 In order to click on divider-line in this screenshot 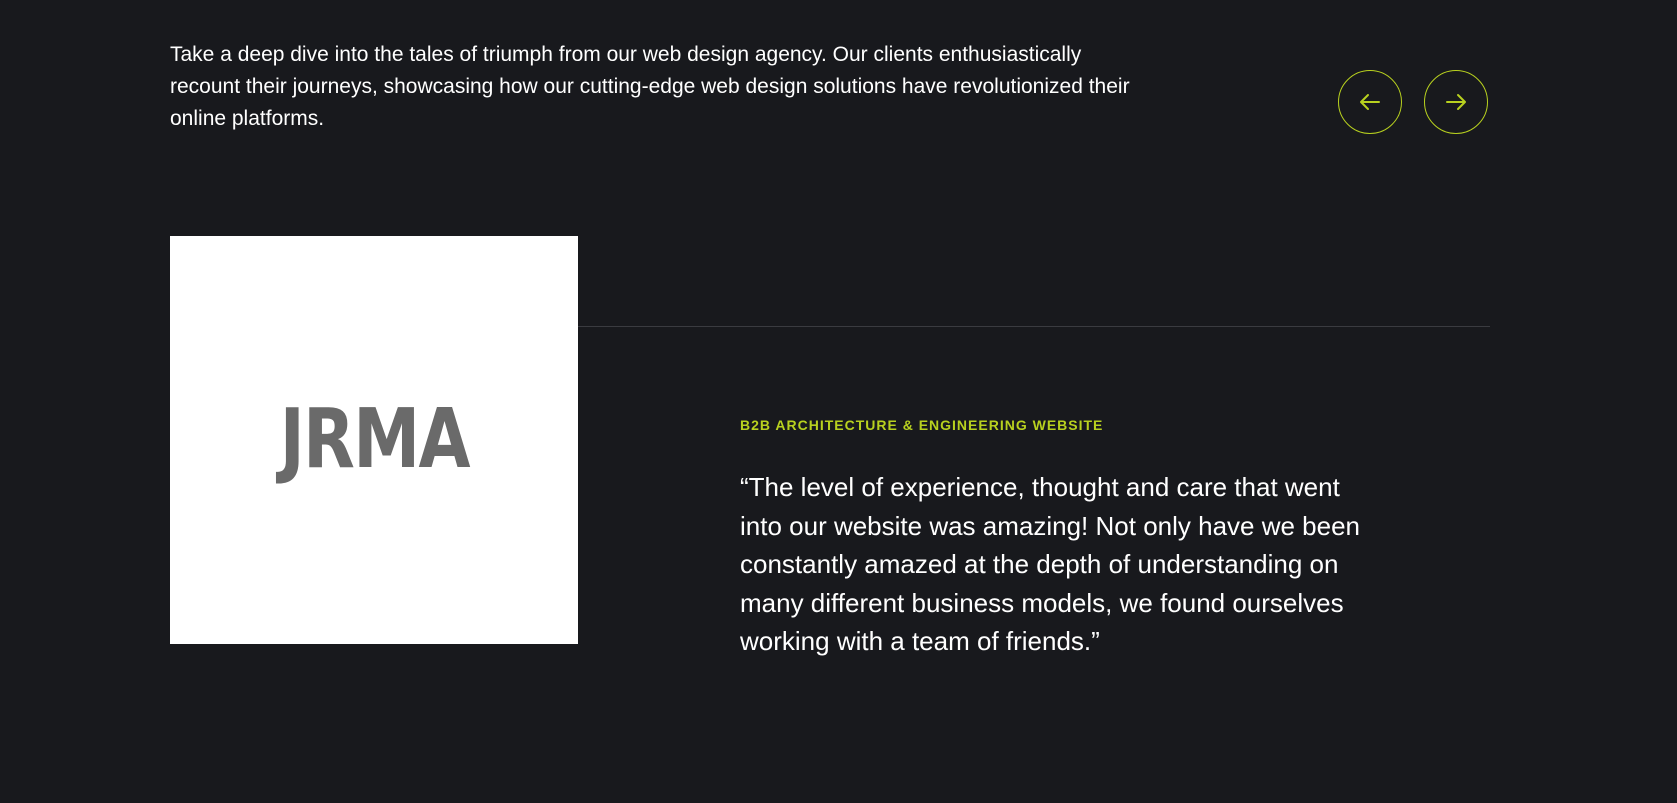, I will do `click(1034, 326)`.